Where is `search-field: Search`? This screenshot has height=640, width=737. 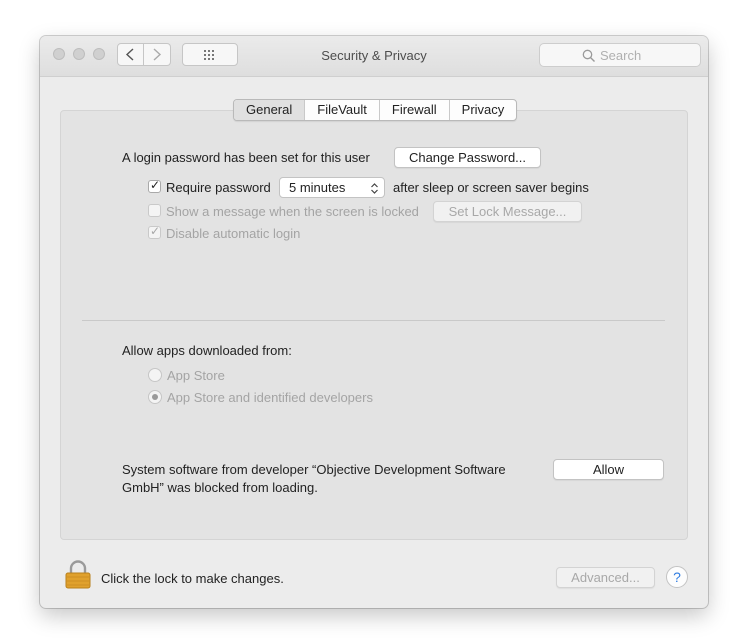 search-field: Search is located at coordinates (620, 55).